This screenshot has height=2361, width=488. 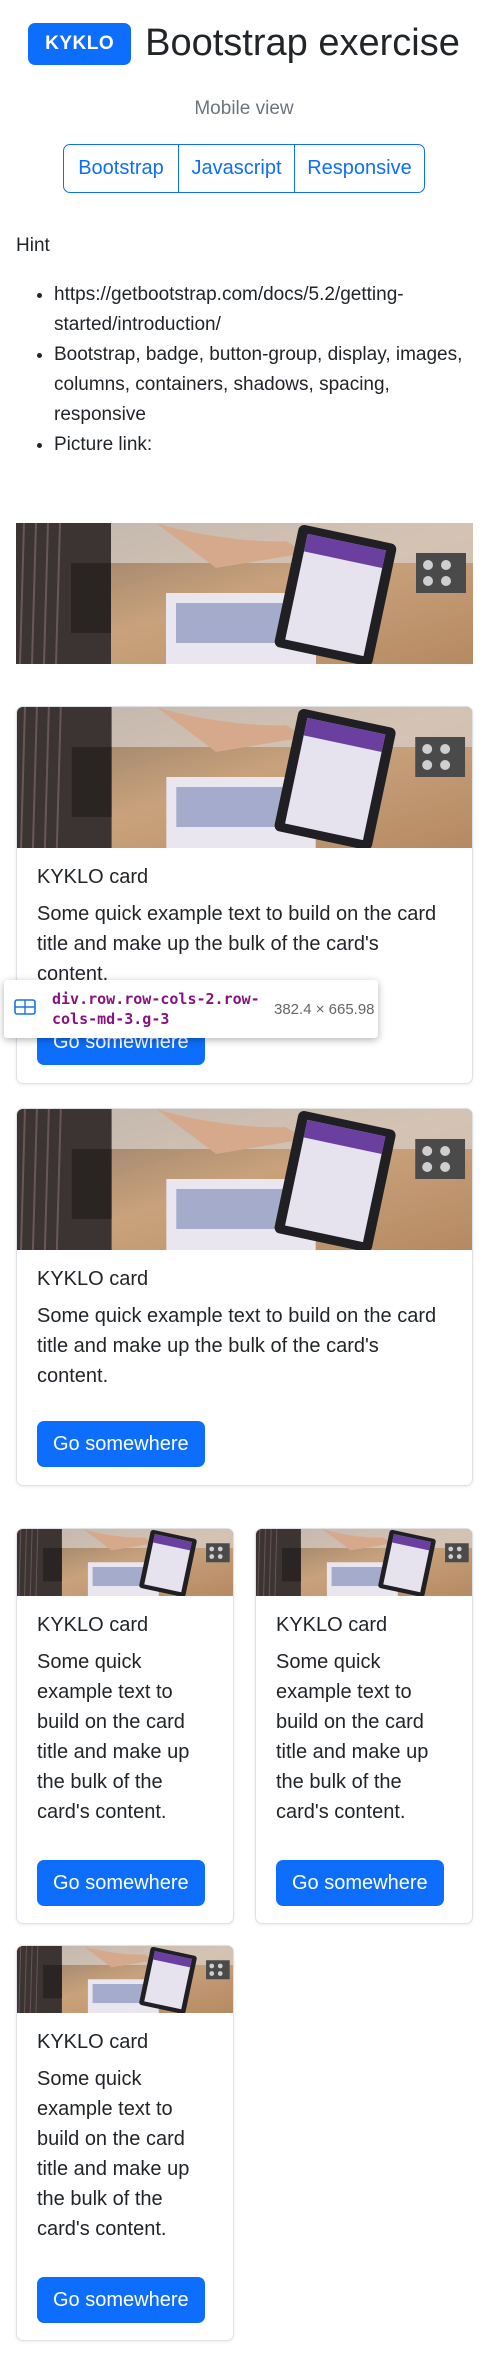 What do you see at coordinates (121, 168) in the screenshot?
I see `bootstrap-button: Bootstrap` at bounding box center [121, 168].